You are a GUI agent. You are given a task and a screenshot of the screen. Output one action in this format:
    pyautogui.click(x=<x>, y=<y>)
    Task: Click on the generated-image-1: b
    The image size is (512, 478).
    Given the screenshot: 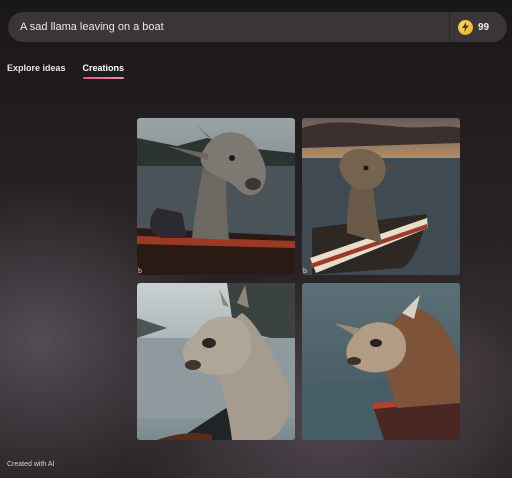 What is the action you would take?
    pyautogui.click(x=216, y=196)
    